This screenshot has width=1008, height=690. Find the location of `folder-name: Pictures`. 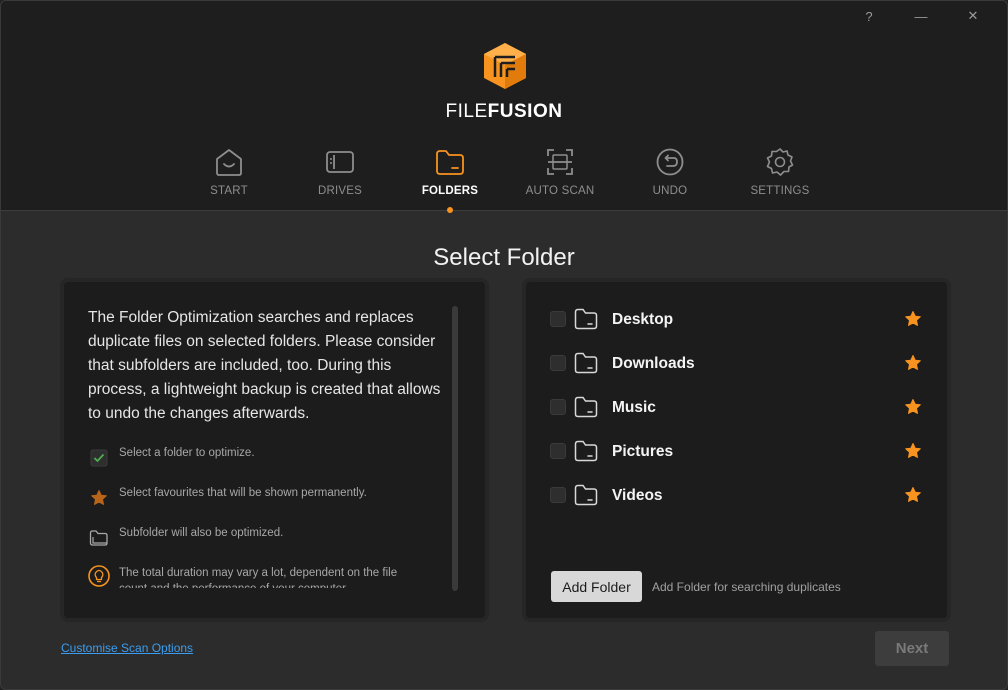

folder-name: Pictures is located at coordinates (643, 451).